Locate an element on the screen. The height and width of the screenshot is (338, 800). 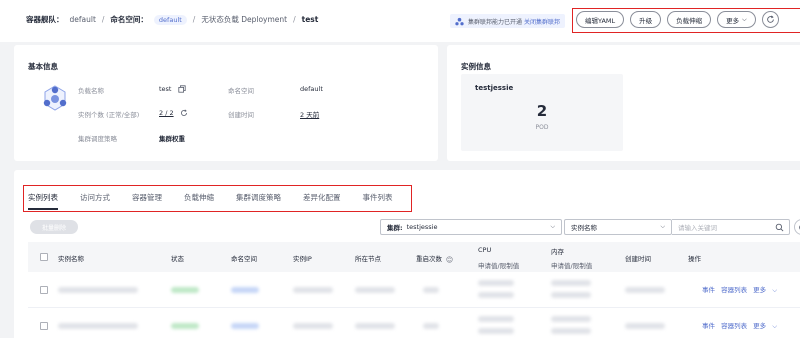
copy-icon is located at coordinates (181, 89).